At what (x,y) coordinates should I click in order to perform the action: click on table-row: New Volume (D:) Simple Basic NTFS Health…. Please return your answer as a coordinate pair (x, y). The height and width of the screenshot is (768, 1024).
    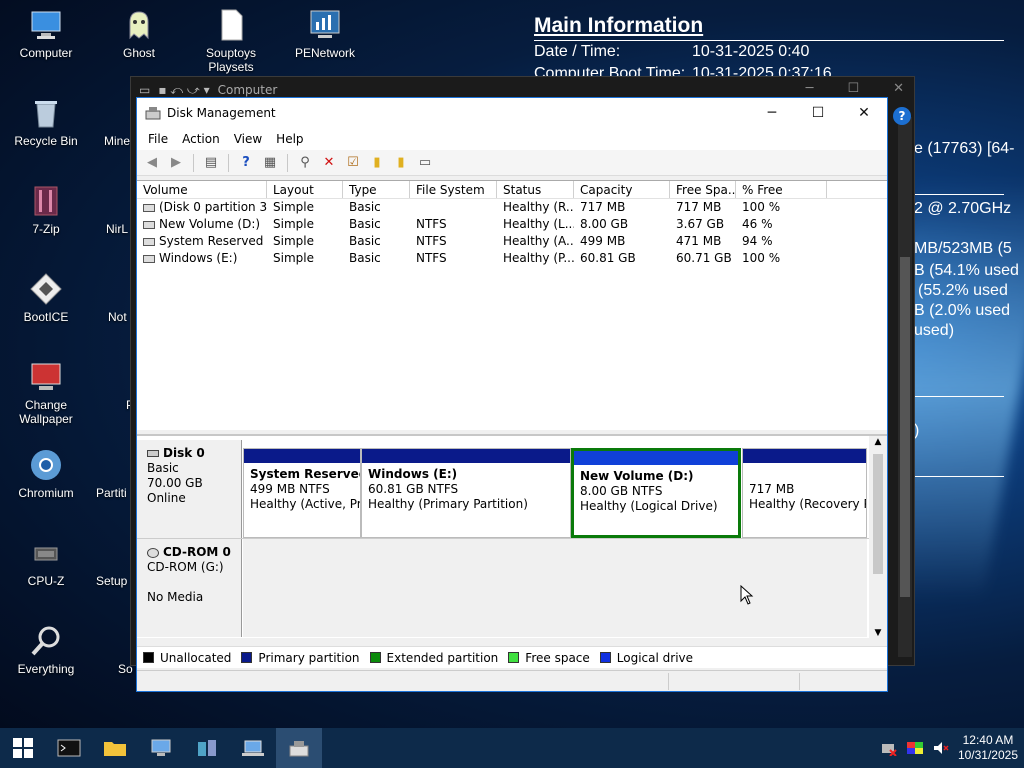
    Looking at the image, I should click on (512, 224).